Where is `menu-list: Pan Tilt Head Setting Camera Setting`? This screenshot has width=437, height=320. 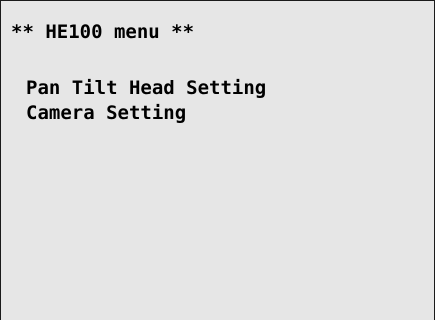
menu-list: Pan Tilt Head Setting Camera Setting is located at coordinates (146, 101).